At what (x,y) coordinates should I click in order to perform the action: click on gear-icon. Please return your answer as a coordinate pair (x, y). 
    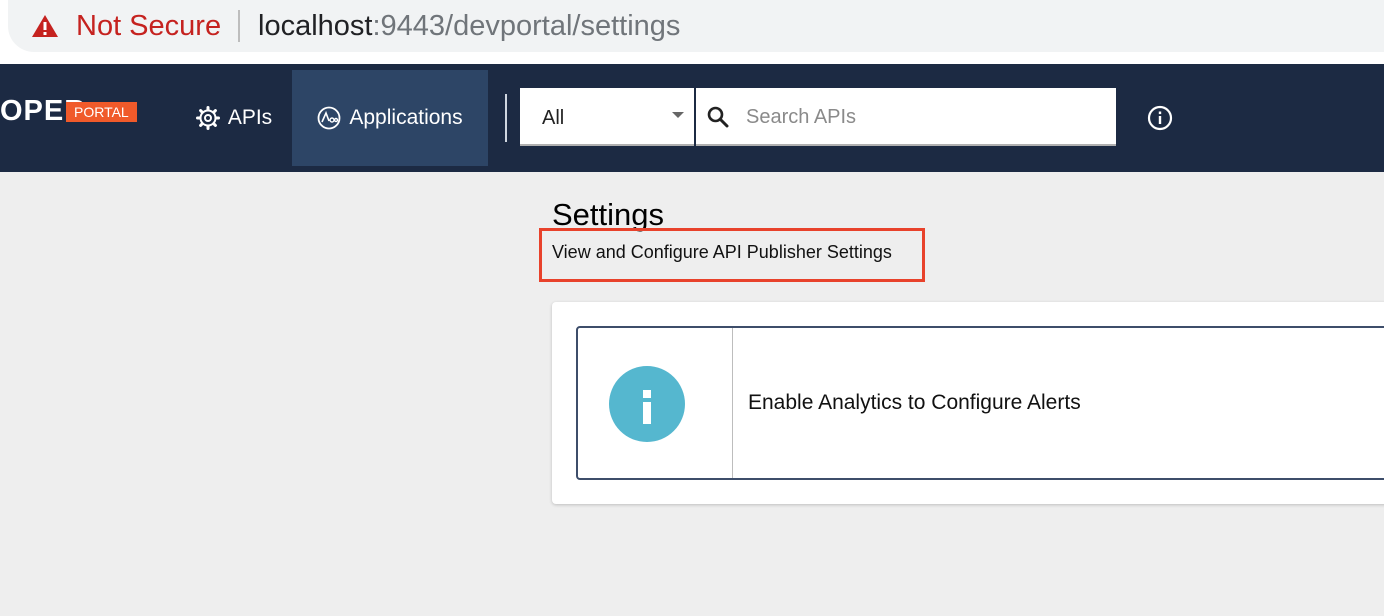
    Looking at the image, I should click on (207, 118).